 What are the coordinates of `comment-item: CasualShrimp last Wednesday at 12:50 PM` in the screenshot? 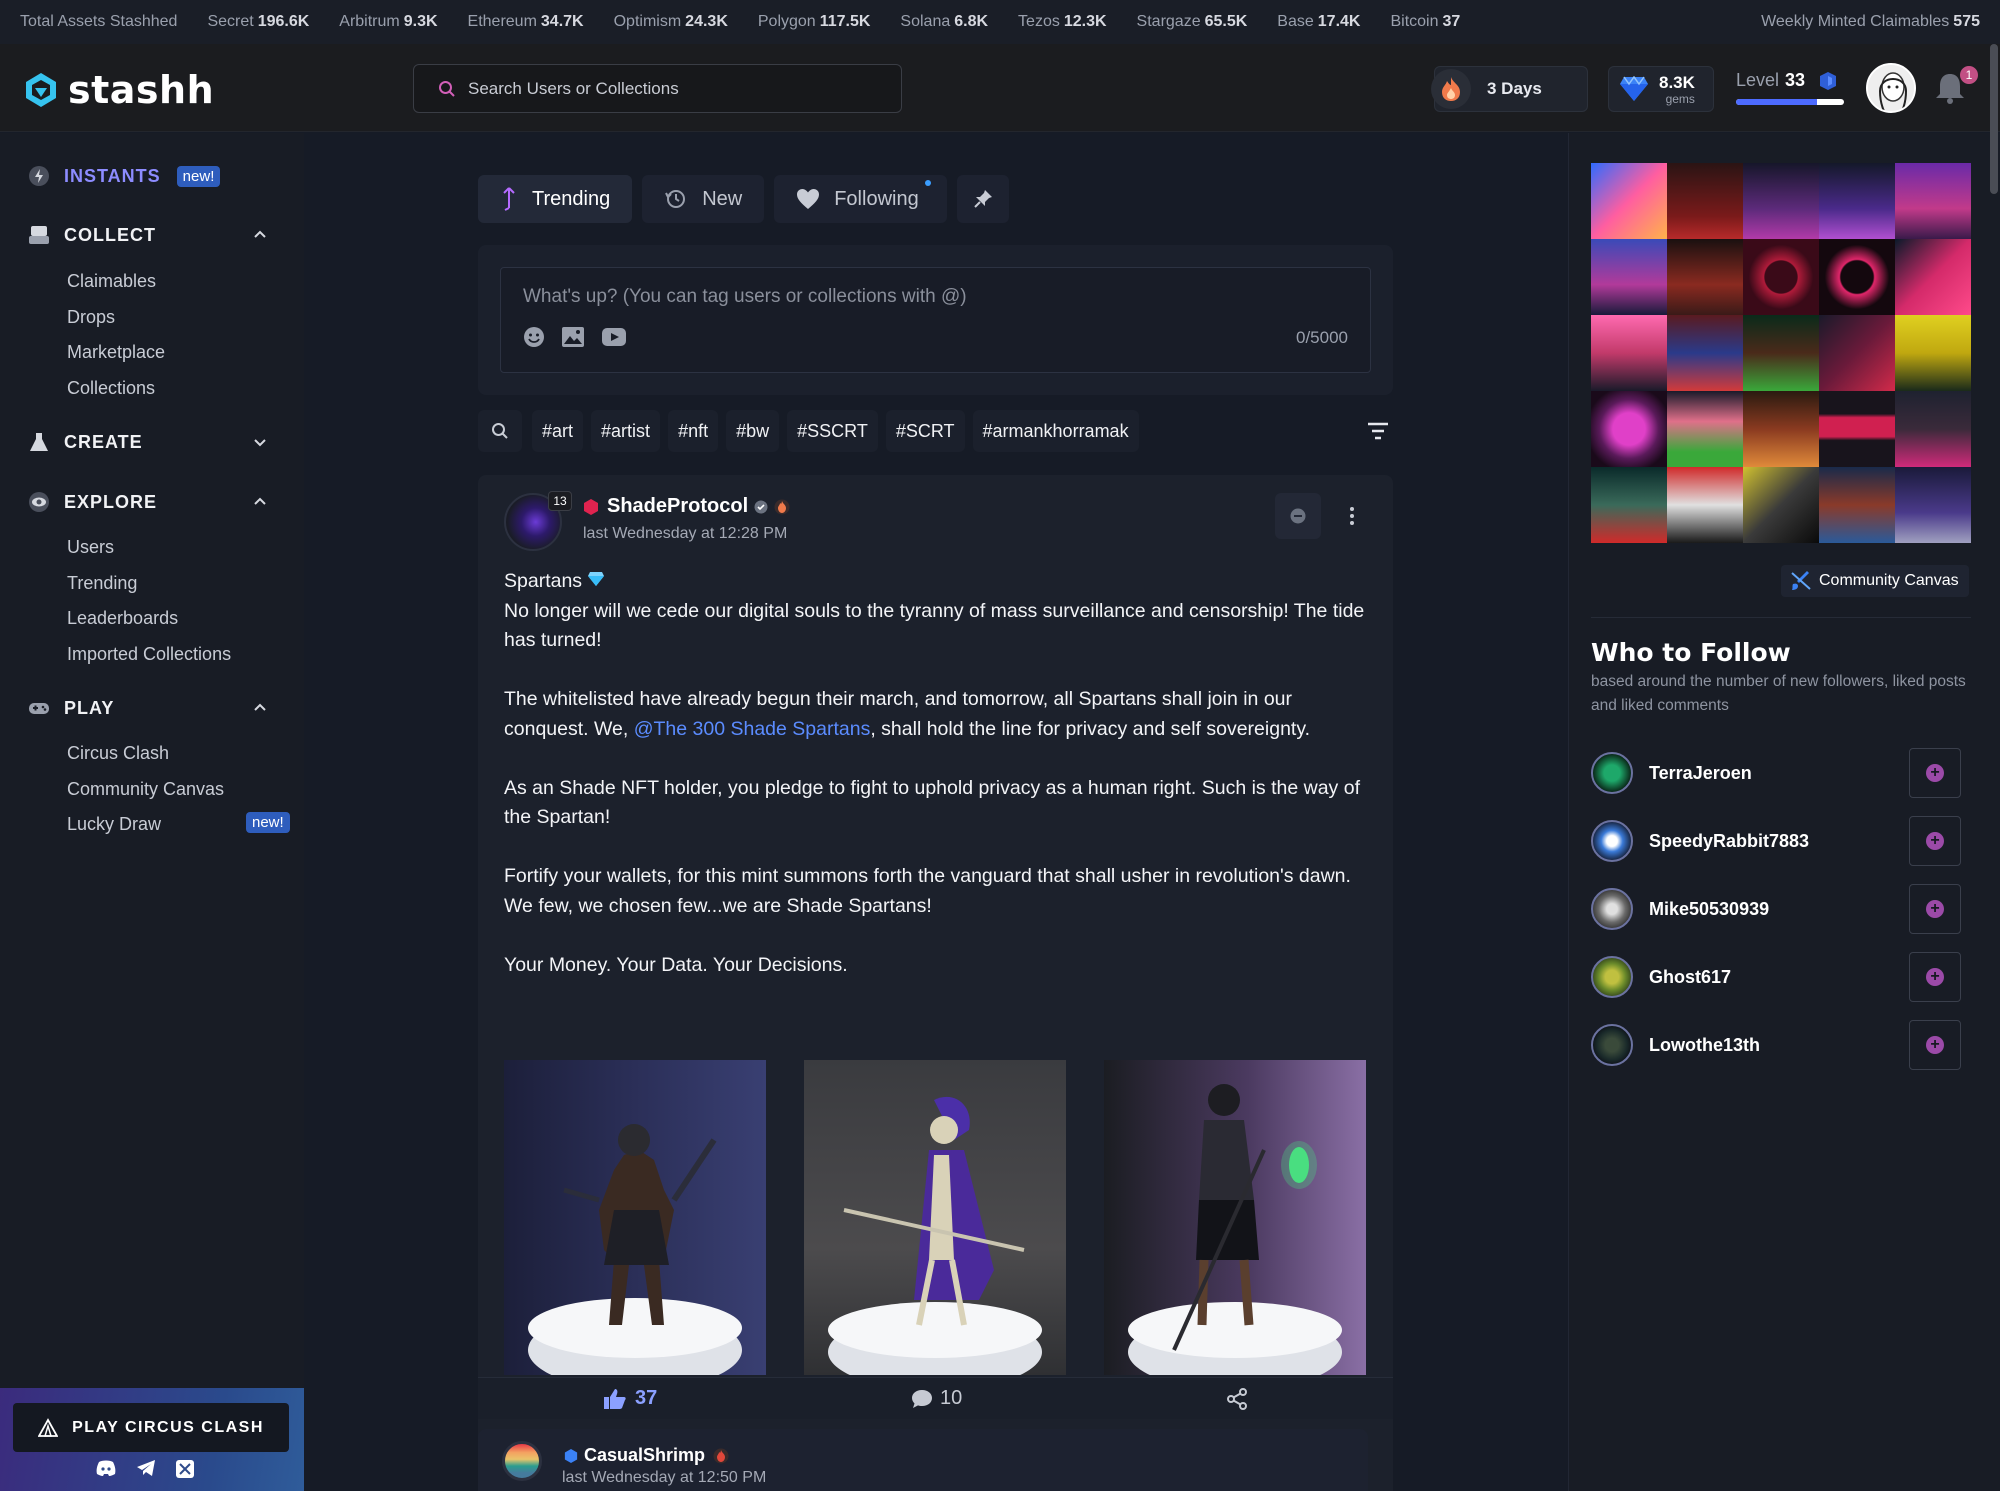 It's located at (923, 1460).